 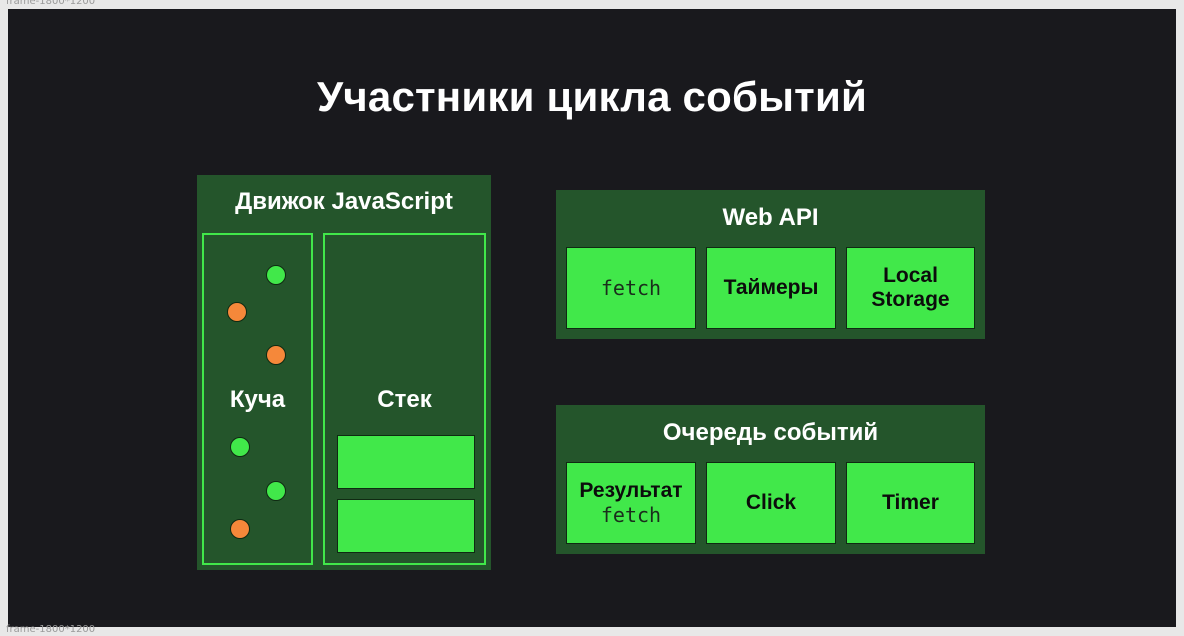 What do you see at coordinates (631, 491) in the screenshot?
I see `queue-fetch-result-label: Результат` at bounding box center [631, 491].